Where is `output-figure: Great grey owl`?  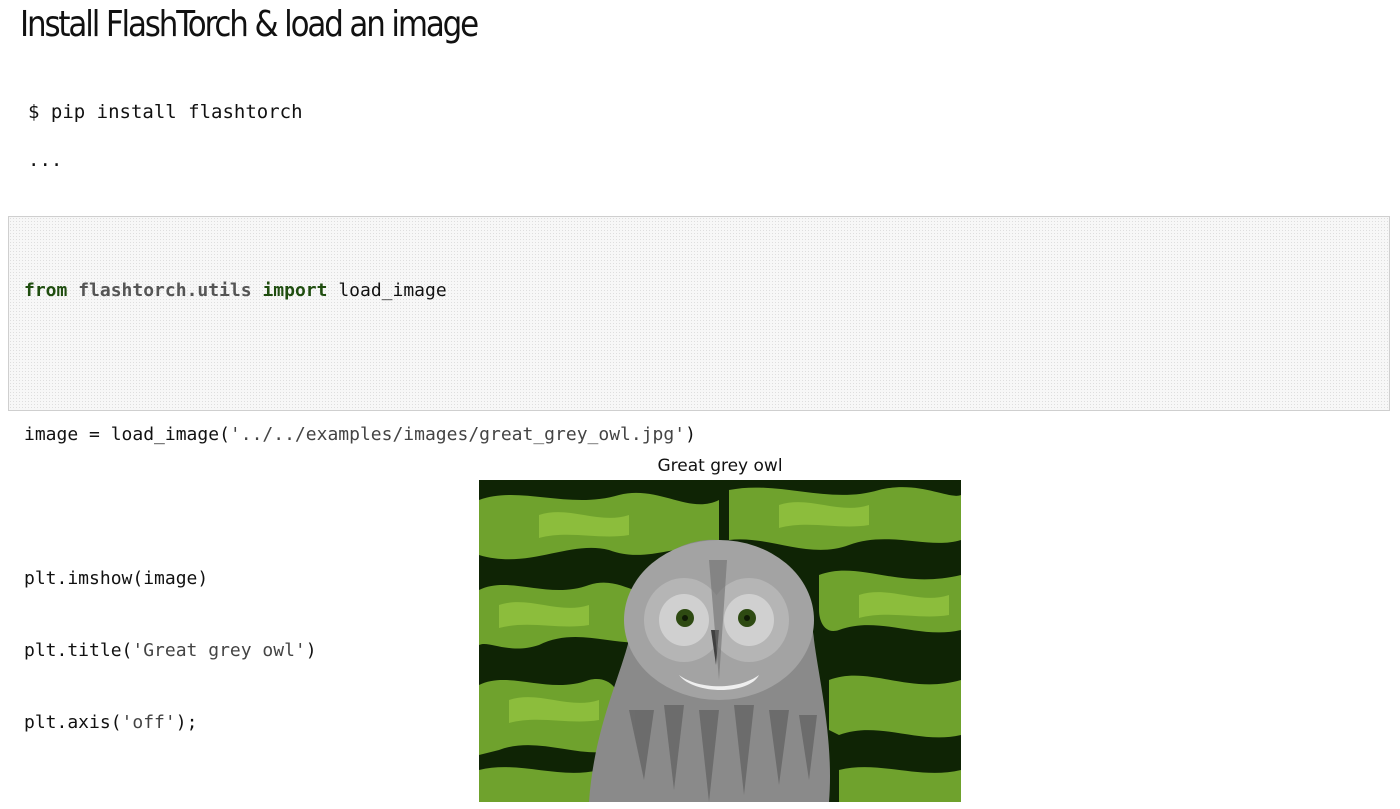 output-figure: Great grey owl is located at coordinates (720, 627).